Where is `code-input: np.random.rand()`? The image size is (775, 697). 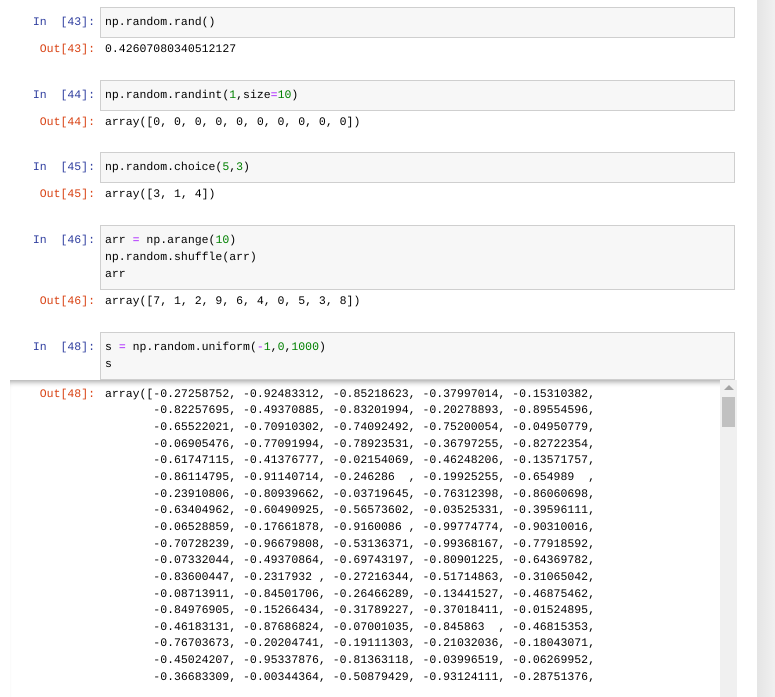 code-input: np.random.rand() is located at coordinates (417, 22).